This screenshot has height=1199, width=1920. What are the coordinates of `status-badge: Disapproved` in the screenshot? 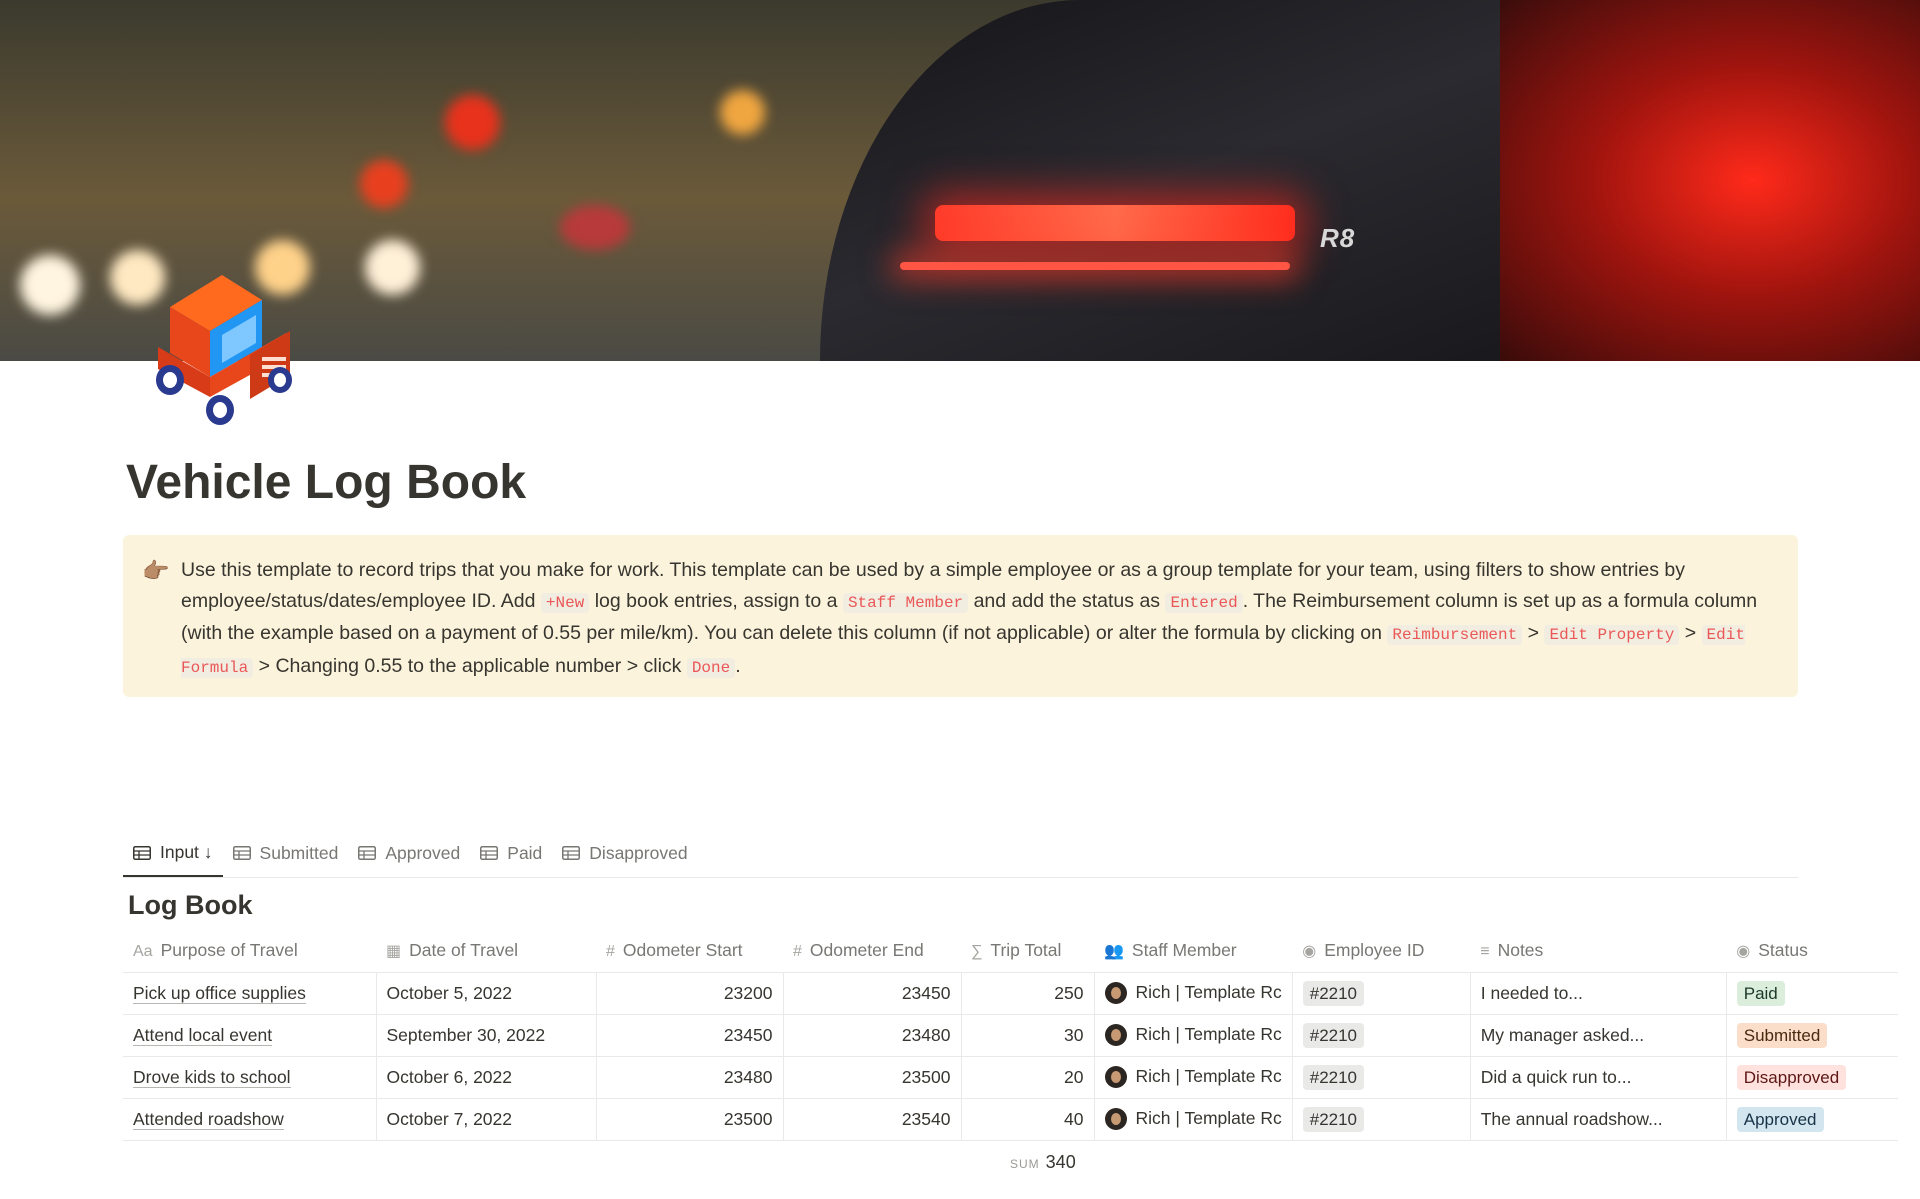 It's located at (1791, 1077).